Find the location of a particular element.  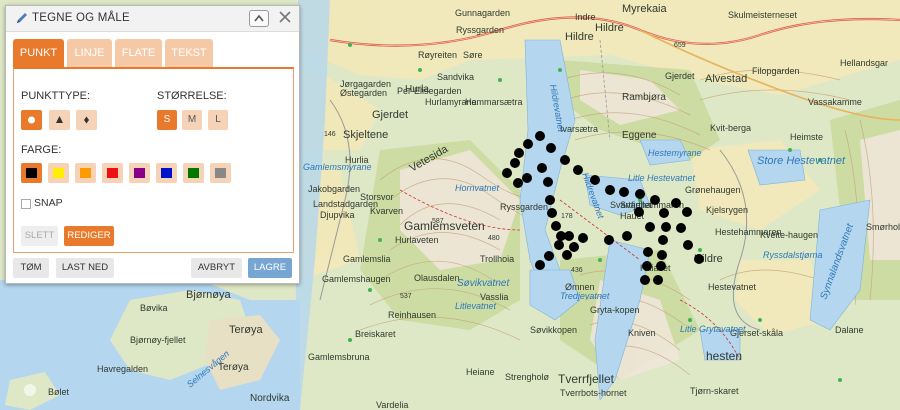

map-label: Dalane is located at coordinates (849, 330).